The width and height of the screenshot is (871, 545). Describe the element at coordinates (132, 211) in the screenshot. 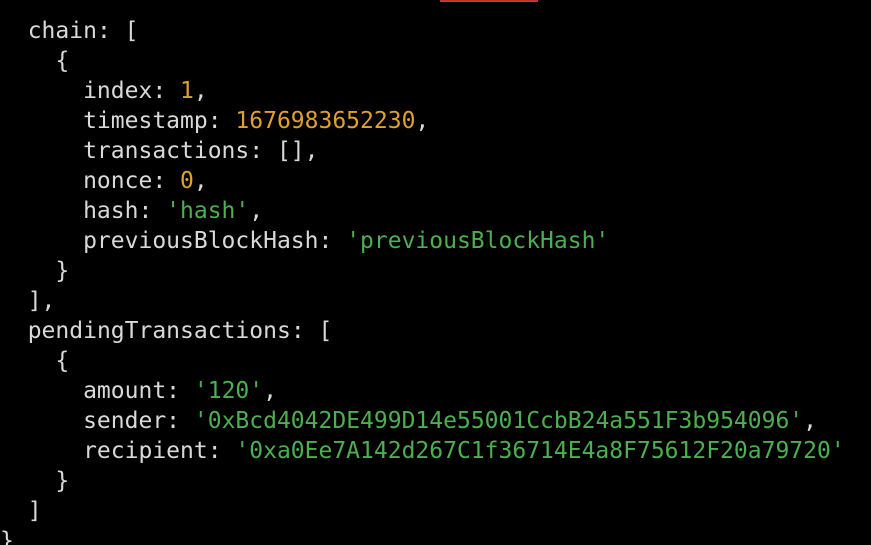

I see `hash-line: hash: 'hash',` at that location.